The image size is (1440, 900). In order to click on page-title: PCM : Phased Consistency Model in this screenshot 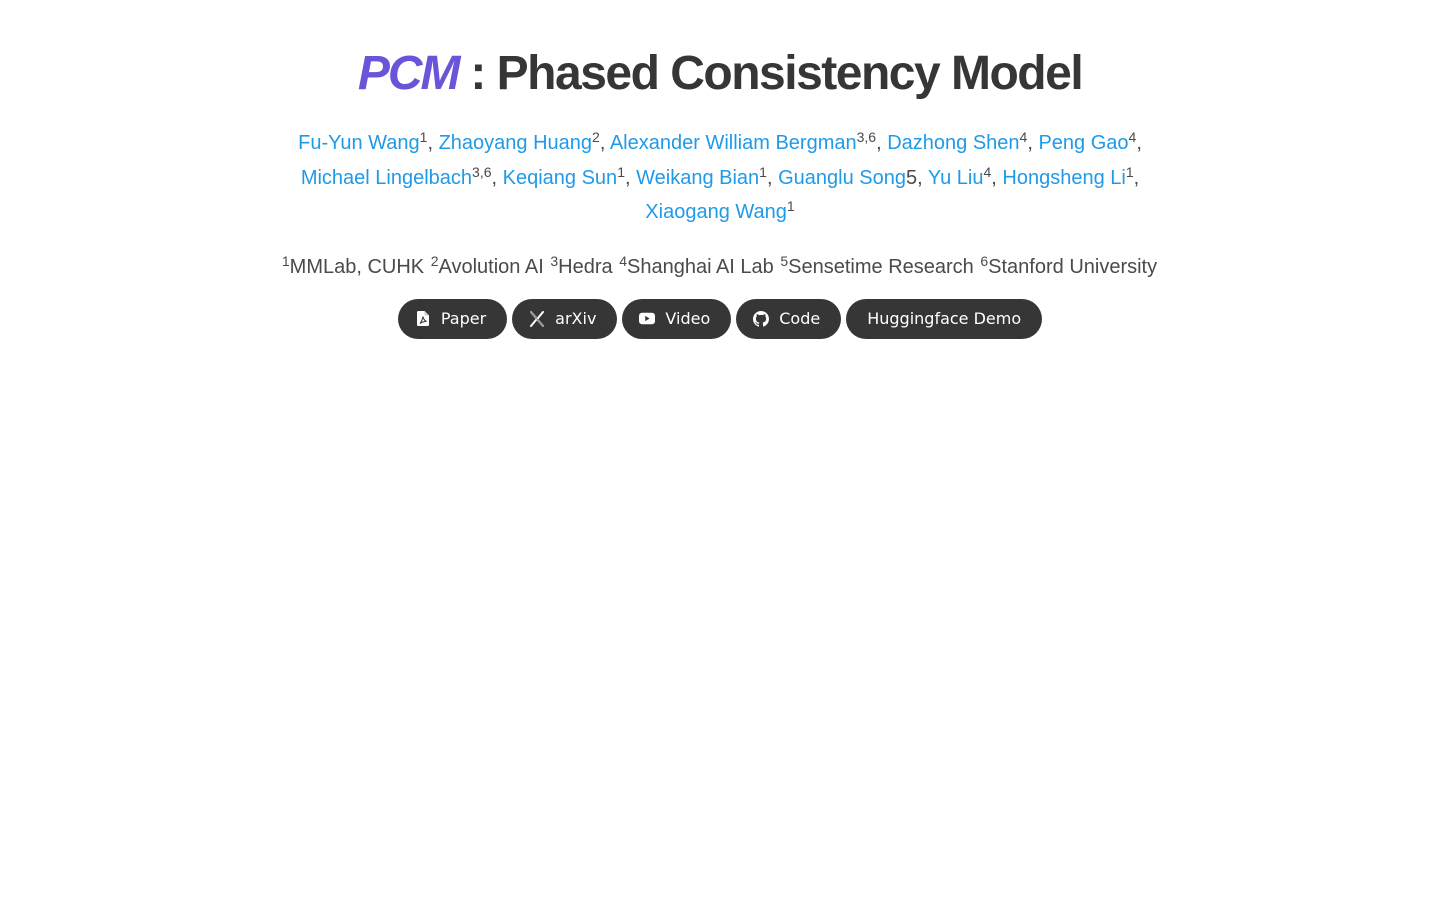, I will do `click(720, 74)`.